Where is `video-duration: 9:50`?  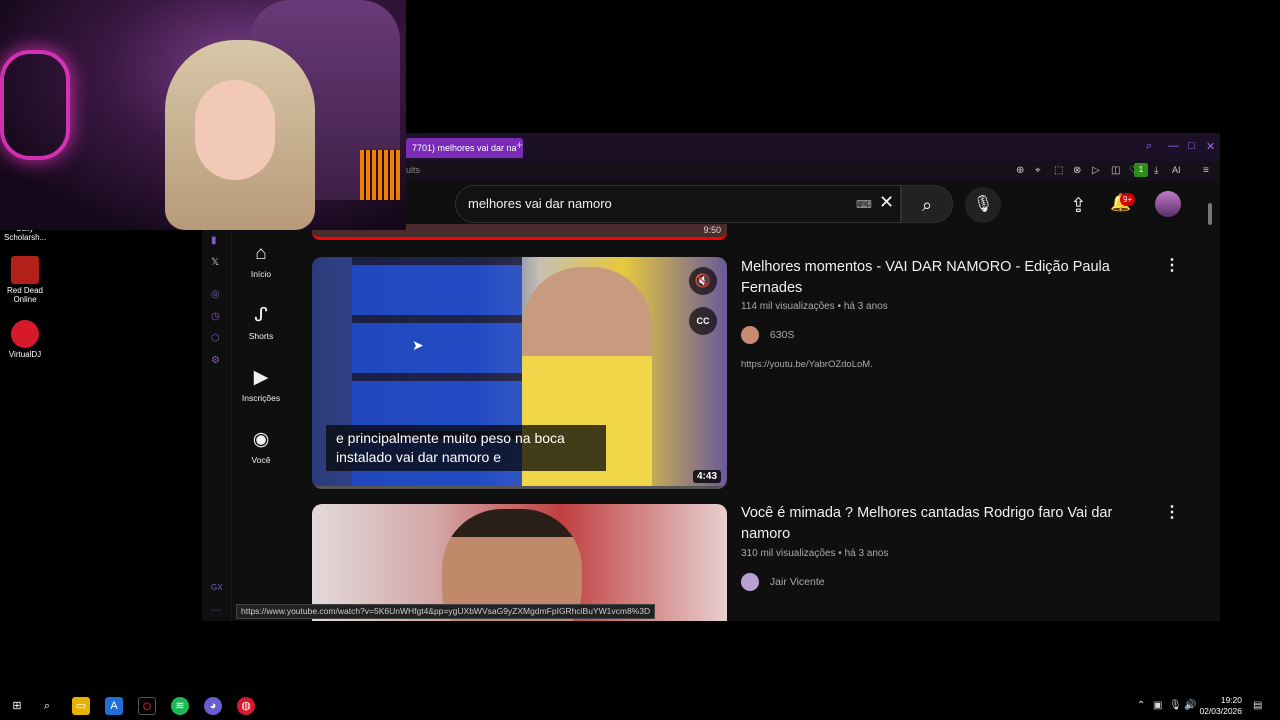 video-duration: 9:50 is located at coordinates (712, 230).